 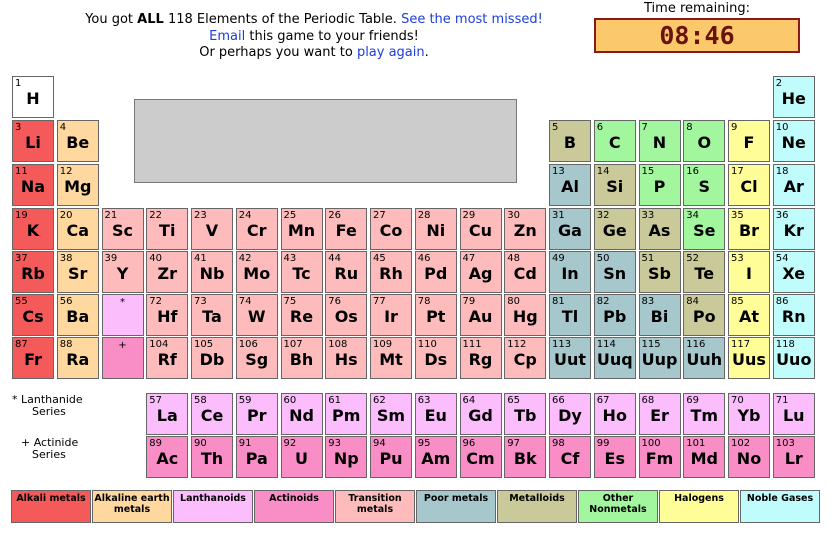 I want to click on element-symbol: Md, so click(x=704, y=458).